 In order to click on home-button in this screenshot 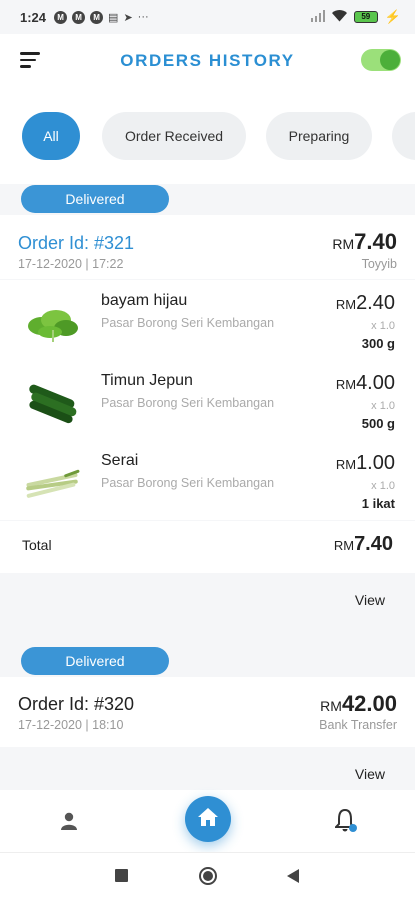, I will do `click(208, 819)`.